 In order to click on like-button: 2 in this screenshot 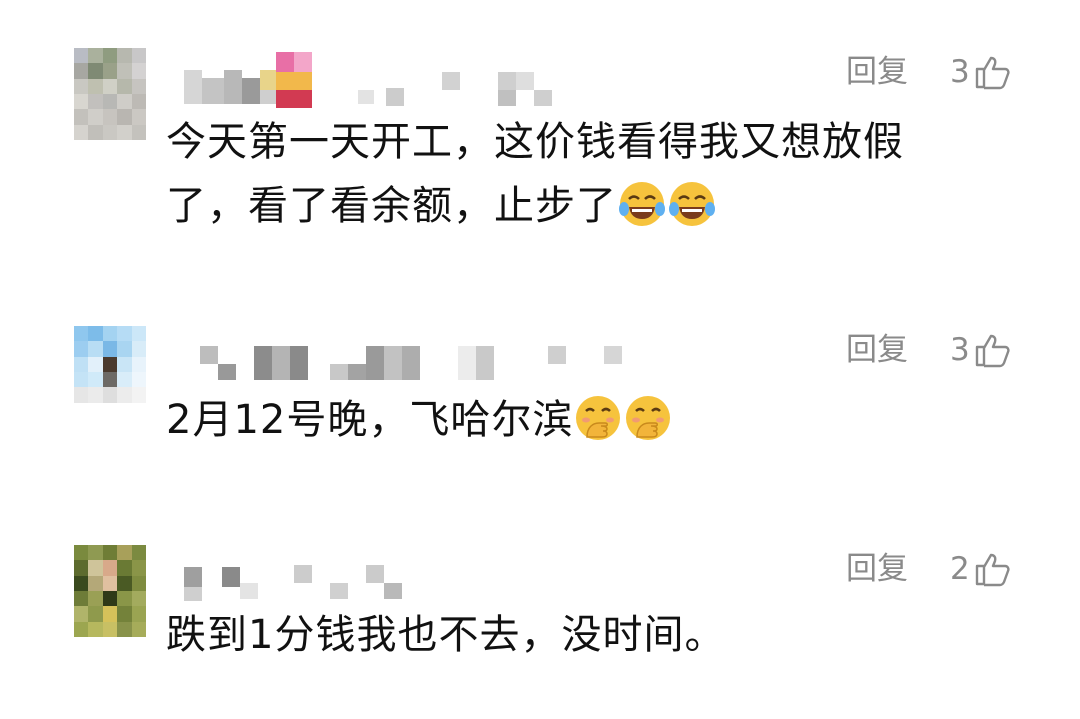, I will do `click(981, 569)`.